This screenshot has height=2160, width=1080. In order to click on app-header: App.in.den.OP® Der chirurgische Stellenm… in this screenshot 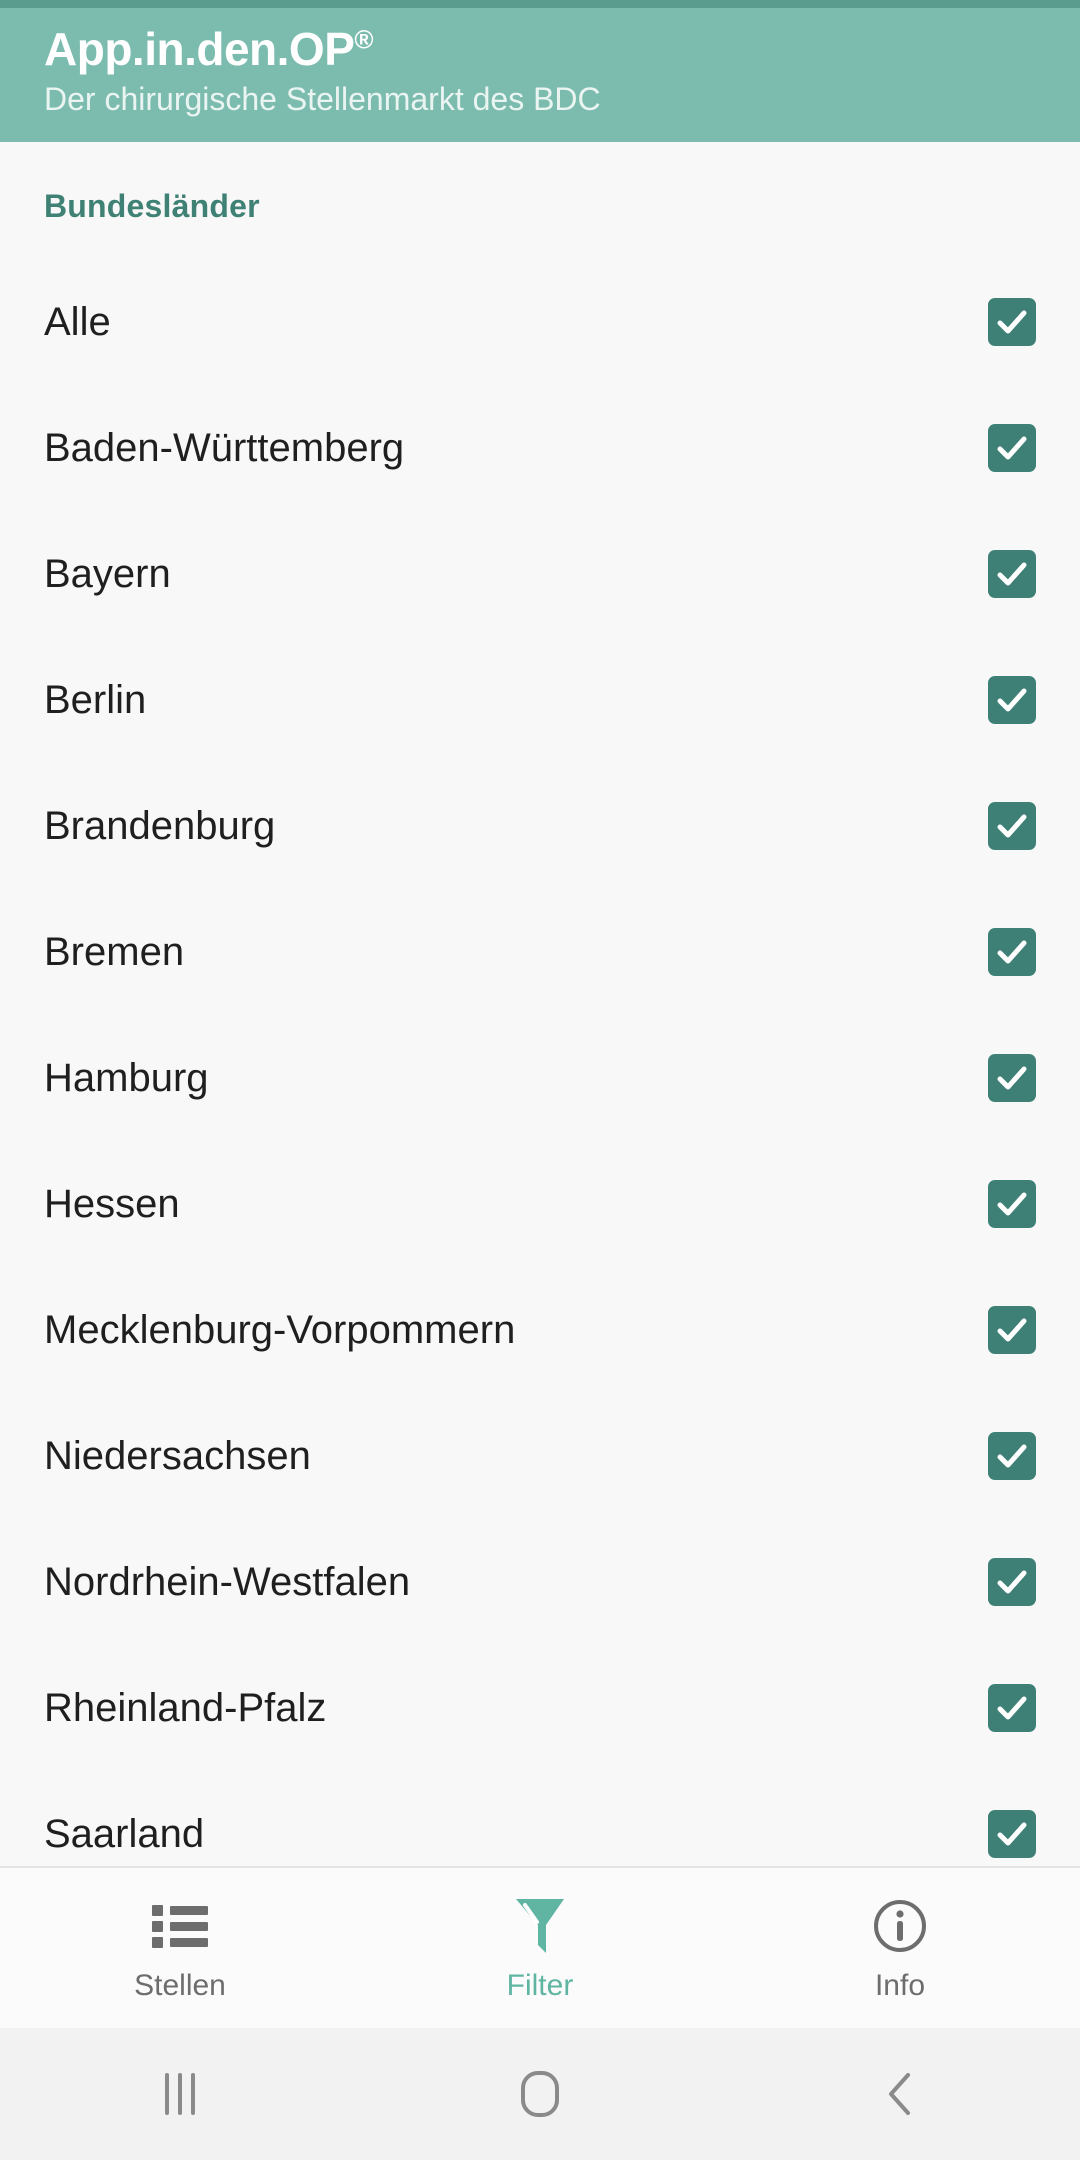, I will do `click(540, 75)`.